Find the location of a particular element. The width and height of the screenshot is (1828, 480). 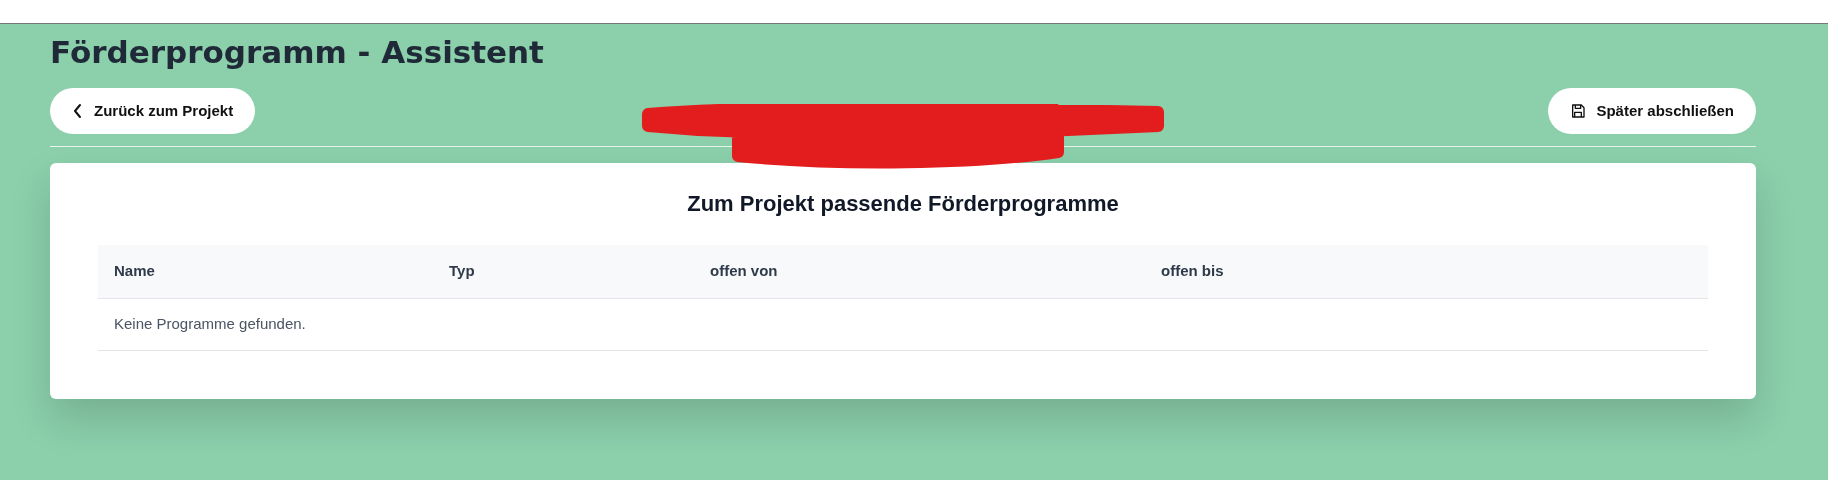

column-header: Name is located at coordinates (134, 271).